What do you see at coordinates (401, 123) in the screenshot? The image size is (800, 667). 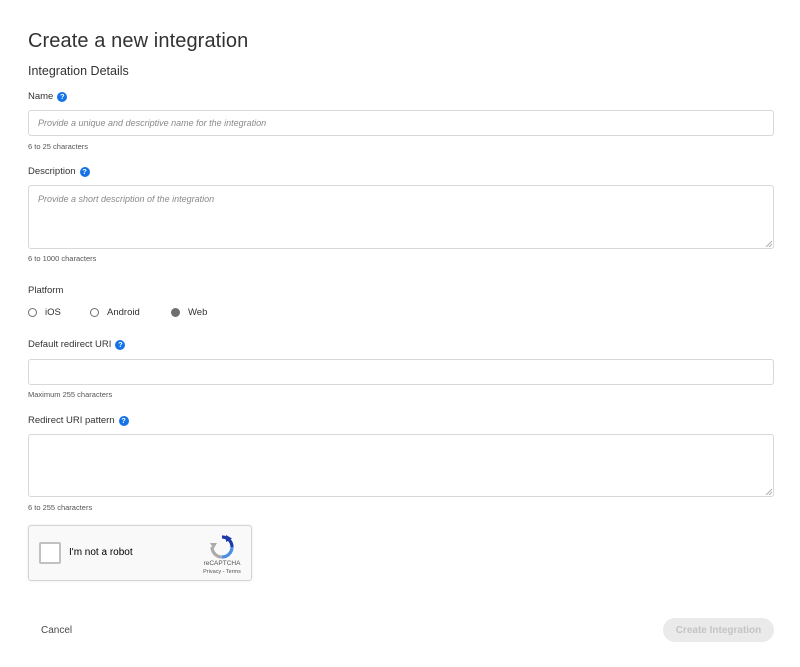 I see `name-input` at bounding box center [401, 123].